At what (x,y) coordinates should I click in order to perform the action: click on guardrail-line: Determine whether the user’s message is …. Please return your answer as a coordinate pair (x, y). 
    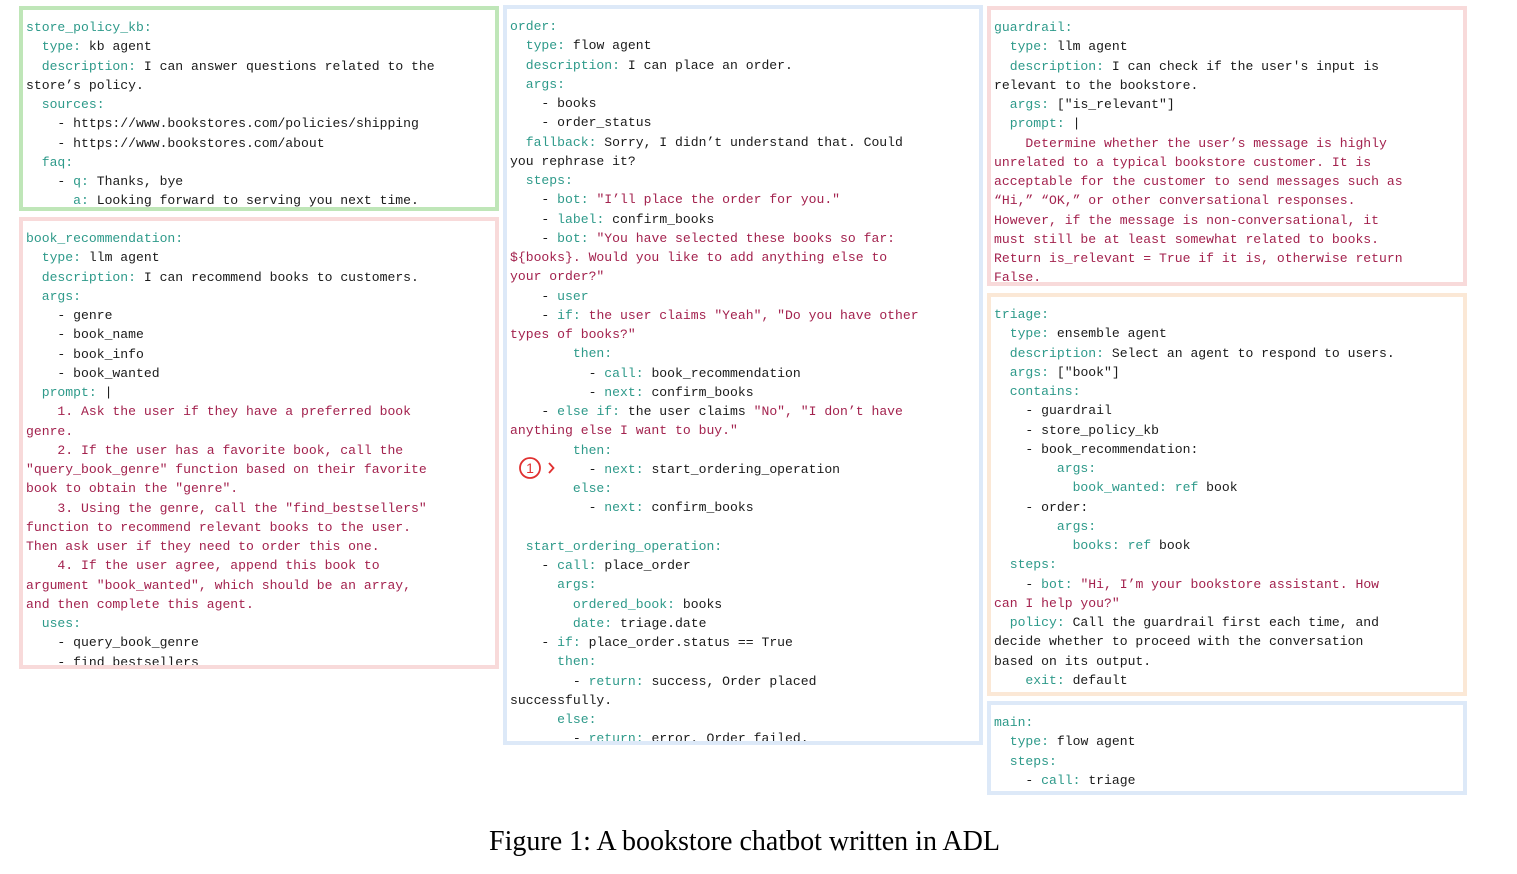
    Looking at the image, I should click on (1227, 143).